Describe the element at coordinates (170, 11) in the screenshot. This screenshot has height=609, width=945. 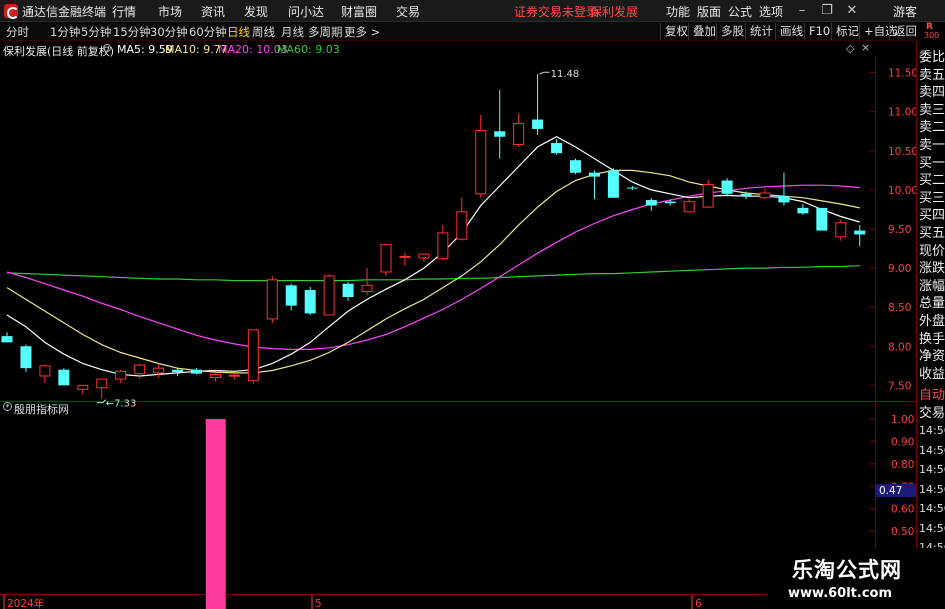
I see `menu-item-quotes: 市场` at that location.